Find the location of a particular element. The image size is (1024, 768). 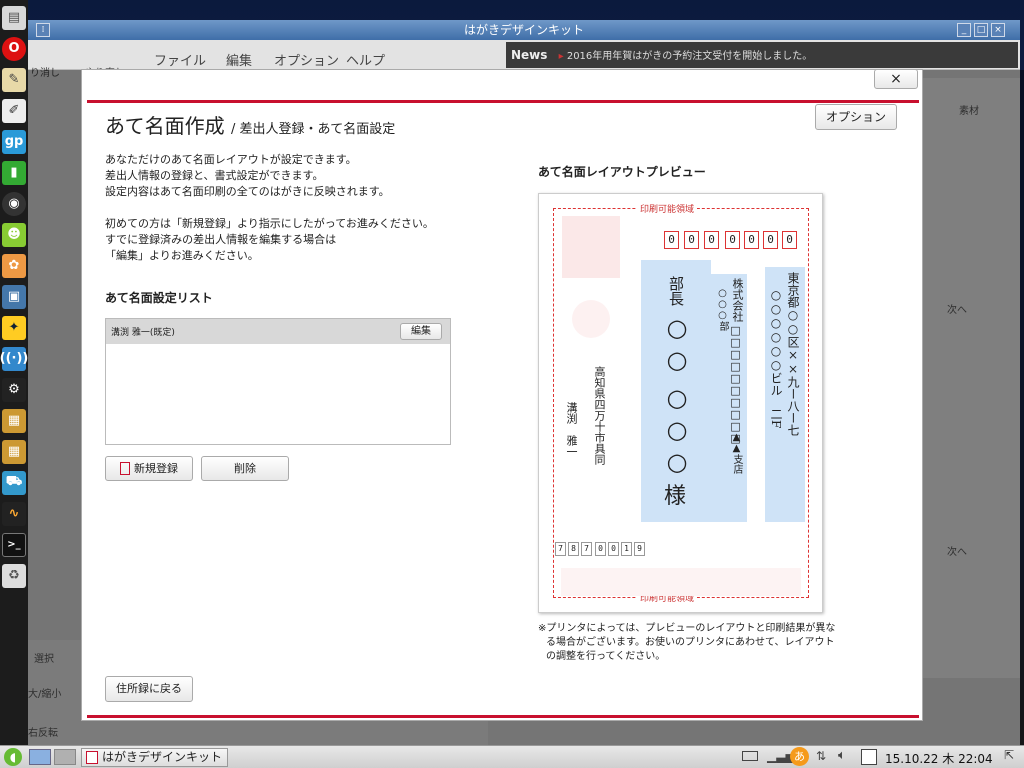

package-install-icon: ▦ is located at coordinates (14, 451).